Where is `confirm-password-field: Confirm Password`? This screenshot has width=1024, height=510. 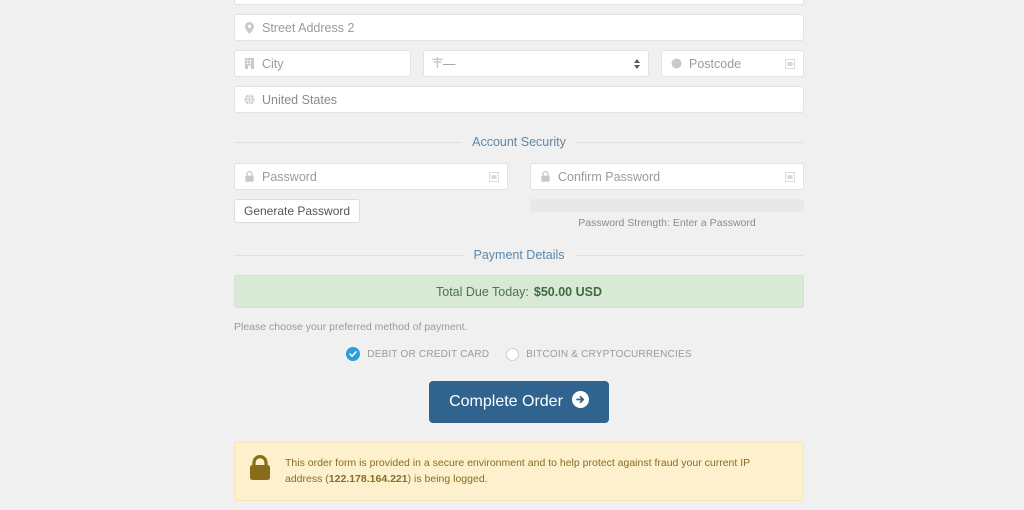
confirm-password-field: Confirm Password is located at coordinates (667, 176).